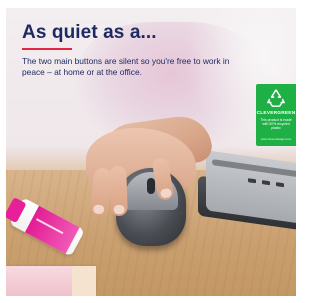 Image resolution: width=320 pixels, height=303 pixels. I want to click on recycle-icon, so click(276, 98).